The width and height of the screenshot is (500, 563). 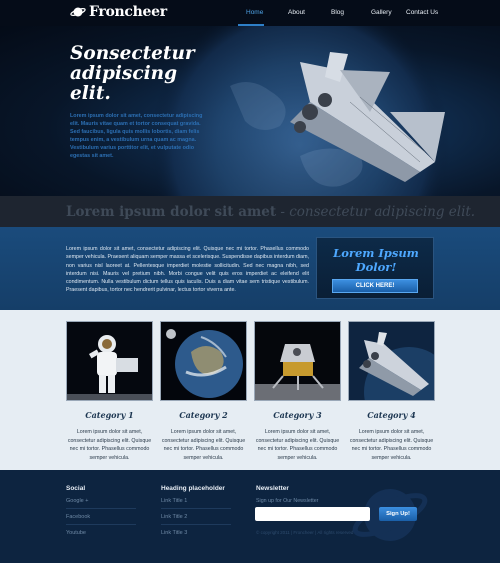 I want to click on astronaut-image, so click(x=109, y=361).